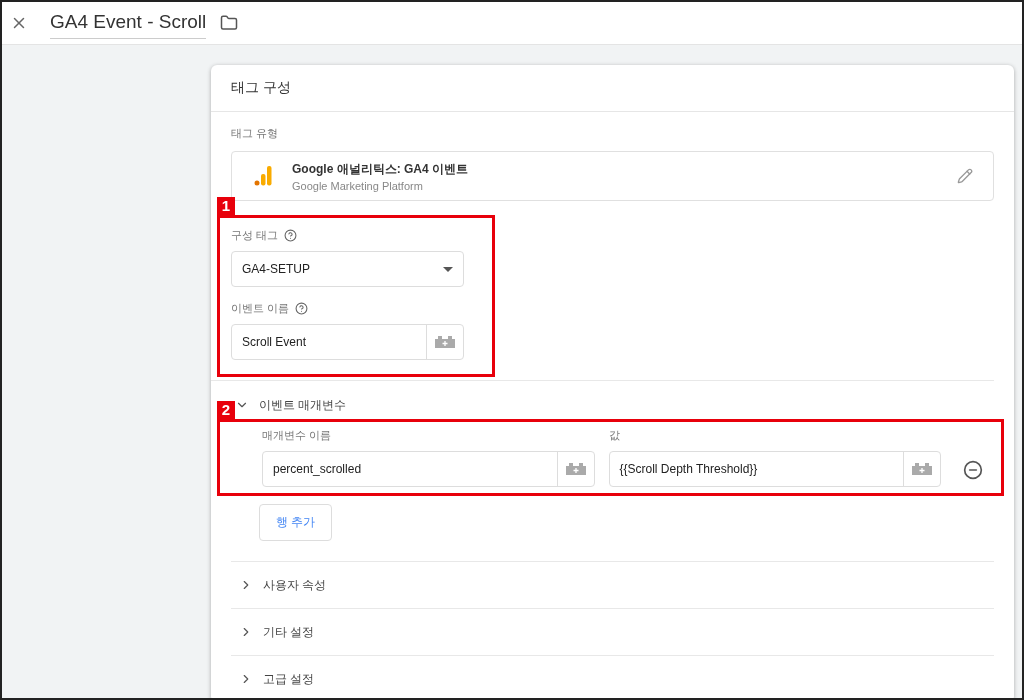 This screenshot has height=700, width=1024. I want to click on field-value: Scroll Event, so click(274, 342).